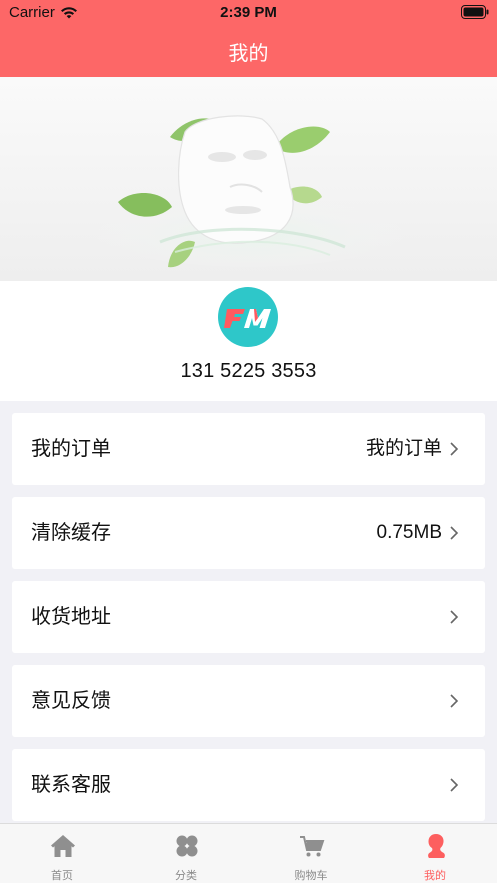 The width and height of the screenshot is (497, 883). What do you see at coordinates (403, 448) in the screenshot?
I see `menu-row-value: 我的订单` at bounding box center [403, 448].